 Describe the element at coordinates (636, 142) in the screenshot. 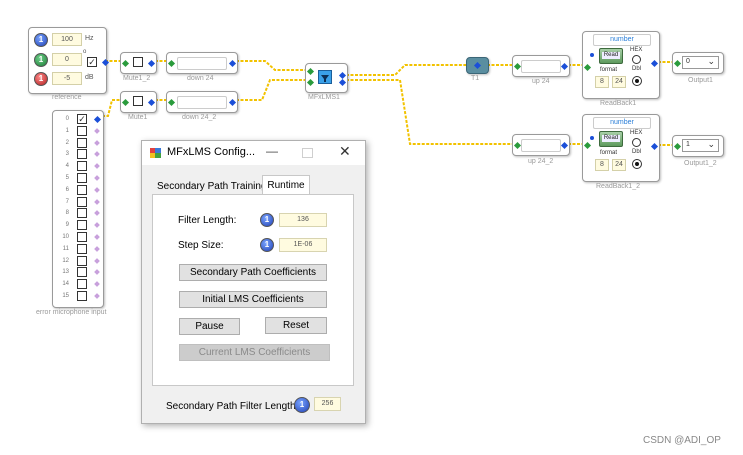

I see `readback2-hex-radio` at that location.